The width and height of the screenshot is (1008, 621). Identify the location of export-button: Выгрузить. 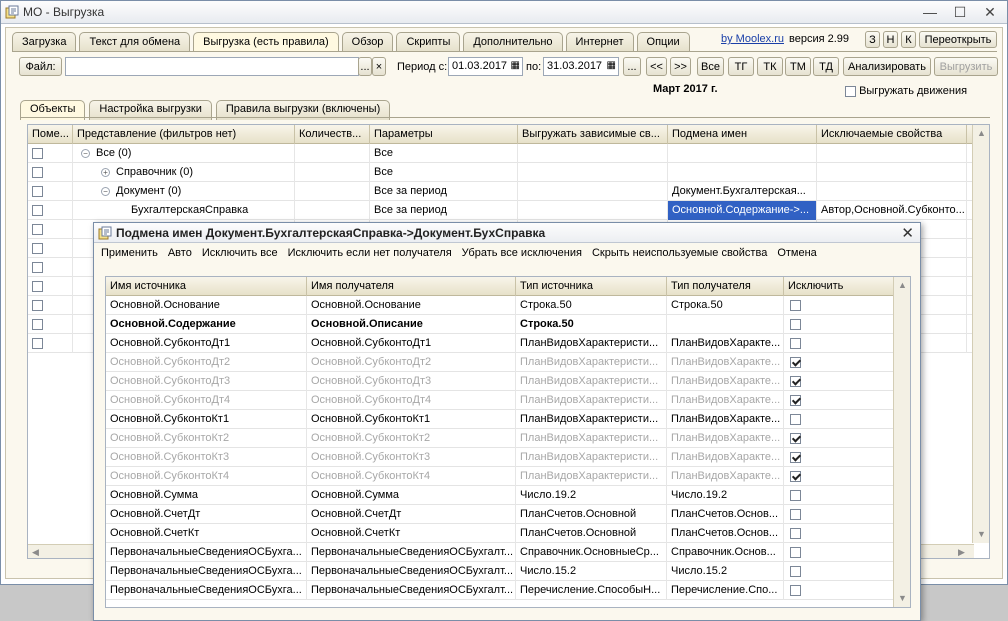
(966, 66).